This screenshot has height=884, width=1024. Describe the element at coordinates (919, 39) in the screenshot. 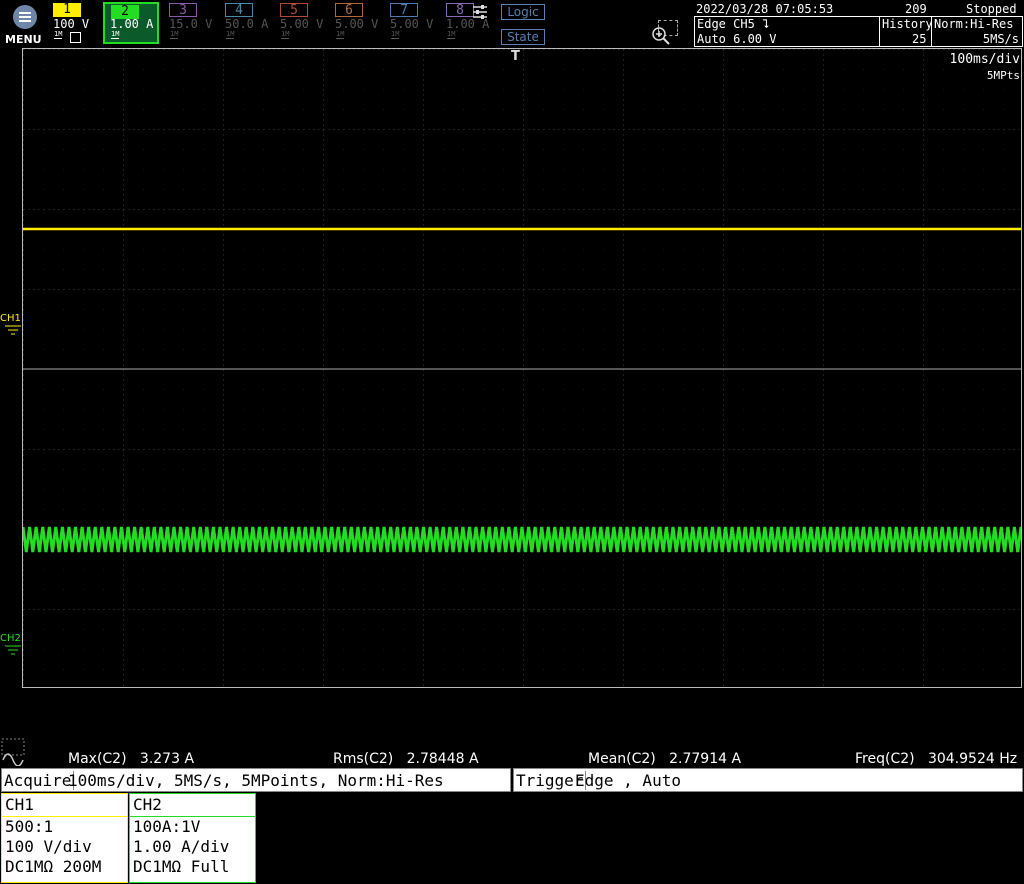

I see `history-value: 25` at that location.